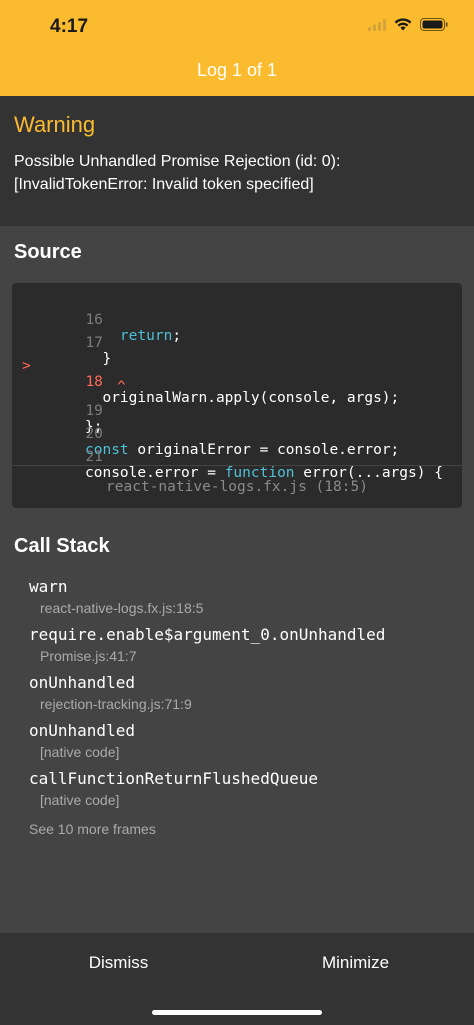 This screenshot has height=1025, width=474. I want to click on code-line: 17 }, so click(61, 343).